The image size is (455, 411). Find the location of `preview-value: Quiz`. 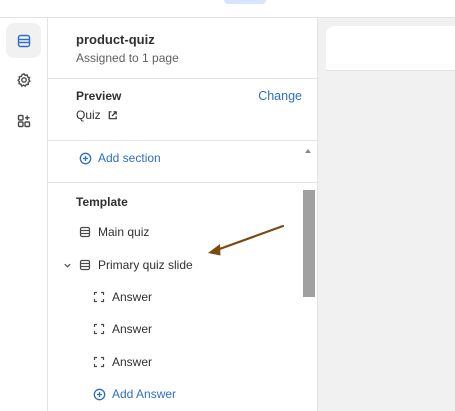

preview-value: Quiz is located at coordinates (97, 115).